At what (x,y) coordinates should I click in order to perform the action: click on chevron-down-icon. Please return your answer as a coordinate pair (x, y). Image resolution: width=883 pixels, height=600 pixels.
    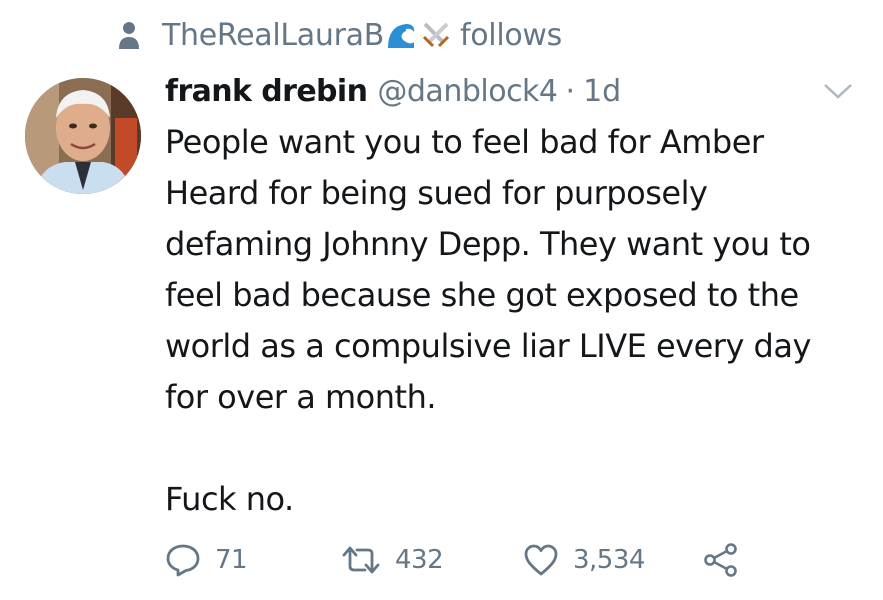
    Looking at the image, I should click on (838, 91).